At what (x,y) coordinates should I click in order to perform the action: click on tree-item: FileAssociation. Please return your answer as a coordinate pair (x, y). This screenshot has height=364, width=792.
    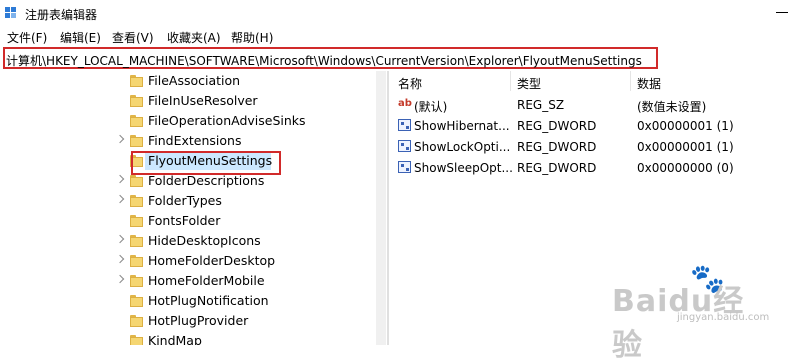
    Looking at the image, I should click on (193, 81).